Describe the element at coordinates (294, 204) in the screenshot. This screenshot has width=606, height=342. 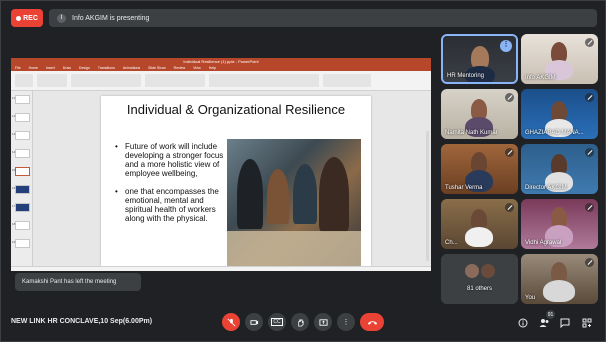
I see `slide-photo` at that location.